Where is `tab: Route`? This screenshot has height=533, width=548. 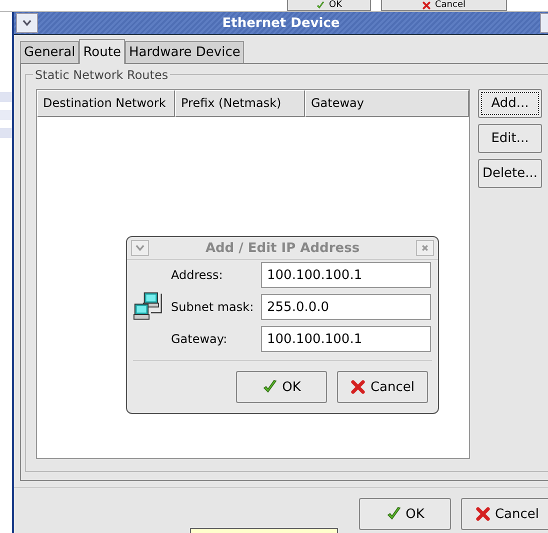
tab: Route is located at coordinates (102, 51).